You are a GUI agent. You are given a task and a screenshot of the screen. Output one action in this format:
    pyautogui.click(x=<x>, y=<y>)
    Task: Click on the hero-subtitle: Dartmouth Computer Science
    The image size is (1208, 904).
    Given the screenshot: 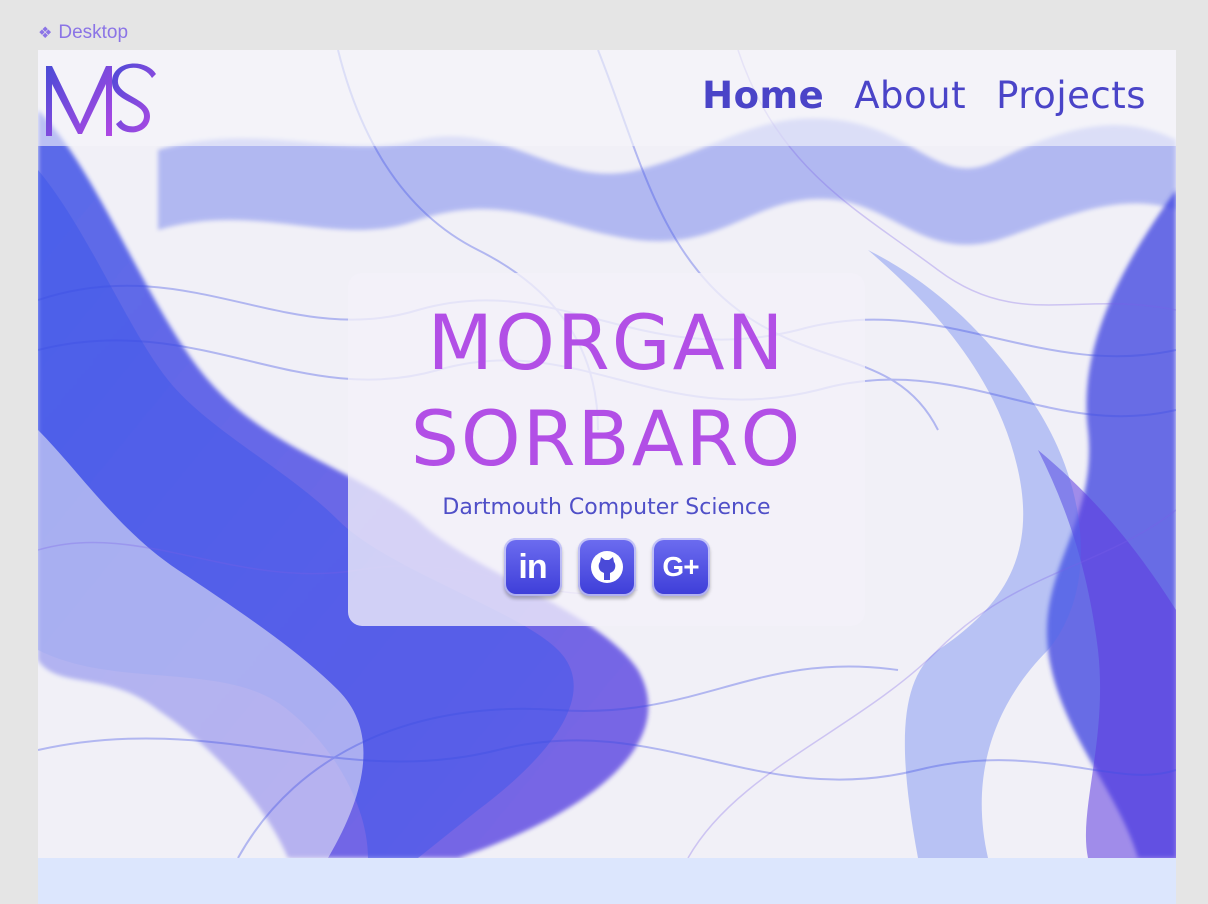 What is the action you would take?
    pyautogui.click(x=606, y=507)
    